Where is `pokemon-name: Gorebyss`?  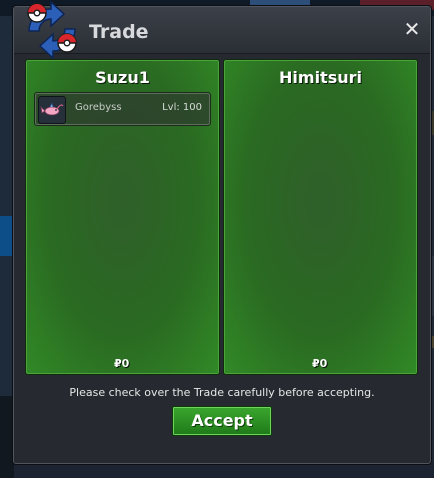 pokemon-name: Gorebyss is located at coordinates (98, 107).